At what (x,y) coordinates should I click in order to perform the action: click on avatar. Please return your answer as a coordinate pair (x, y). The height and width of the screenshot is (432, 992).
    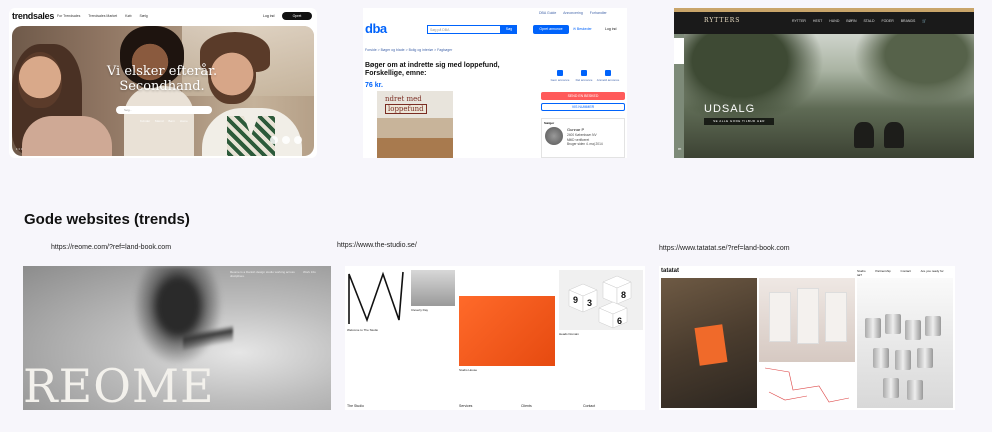
    Looking at the image, I should click on (554, 136).